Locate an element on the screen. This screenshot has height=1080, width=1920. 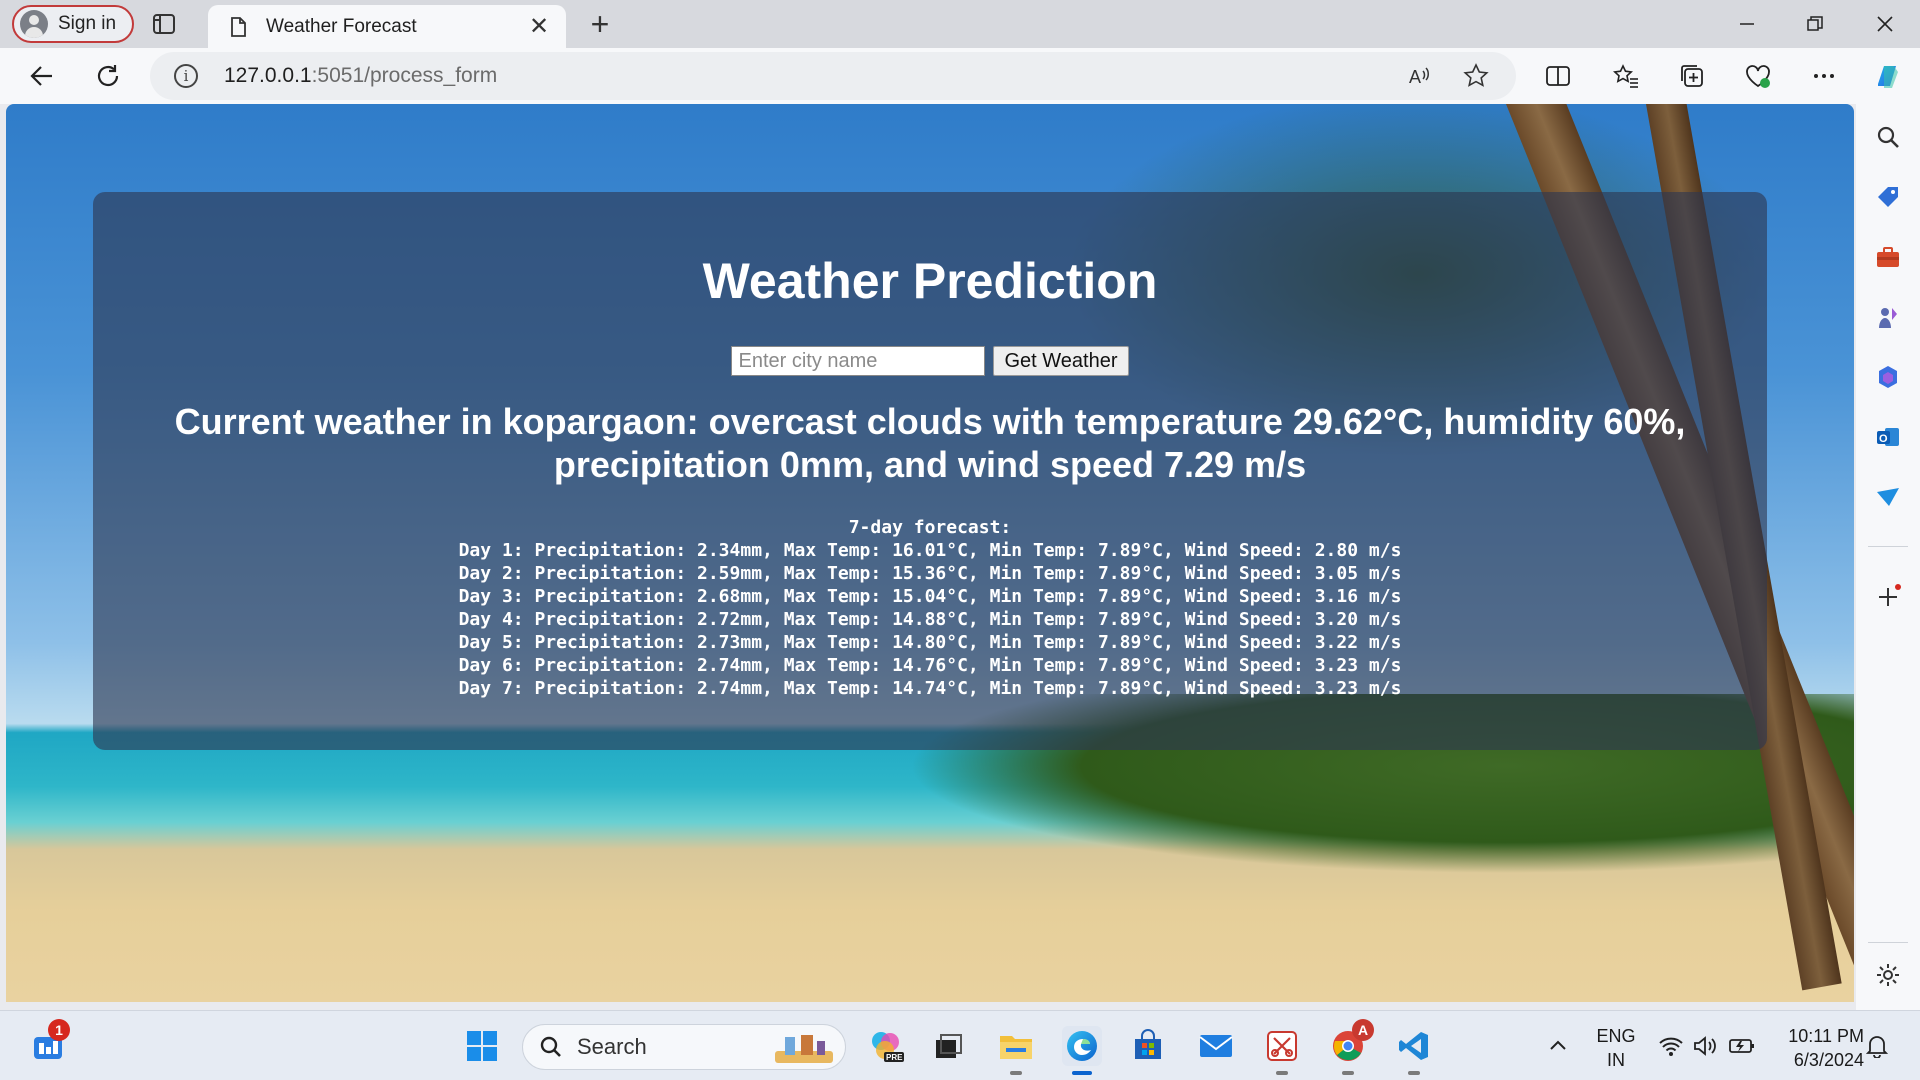
collections-icon is located at coordinates (1692, 76).